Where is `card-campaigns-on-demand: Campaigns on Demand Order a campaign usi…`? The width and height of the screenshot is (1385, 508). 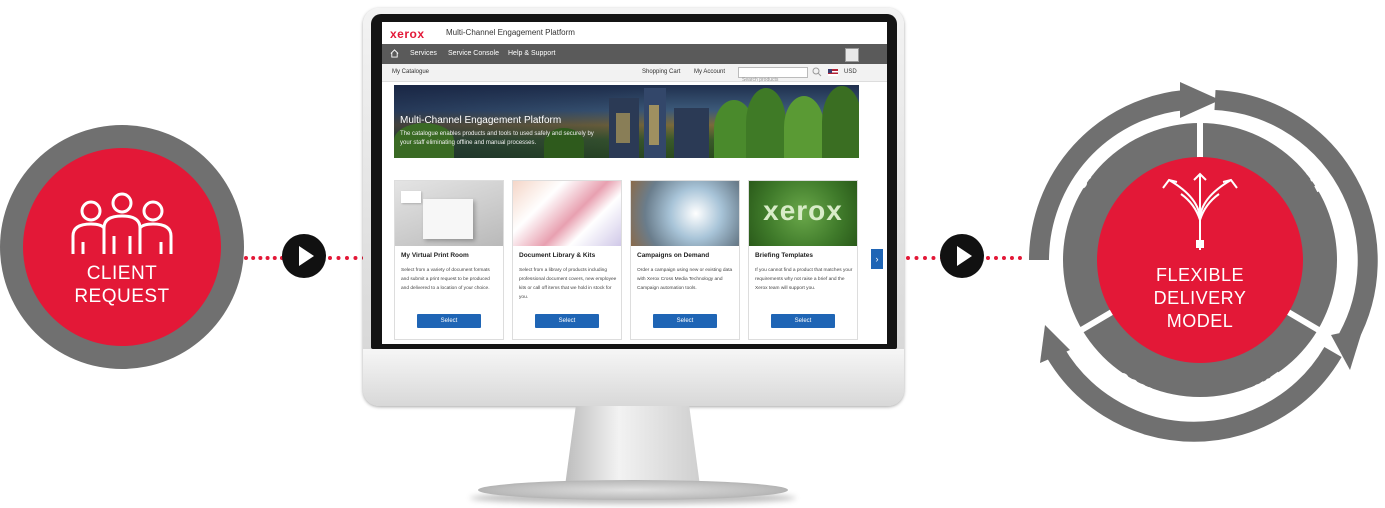
card-campaigns-on-demand: Campaigns on Demand Order a campaign usi… is located at coordinates (685, 260).